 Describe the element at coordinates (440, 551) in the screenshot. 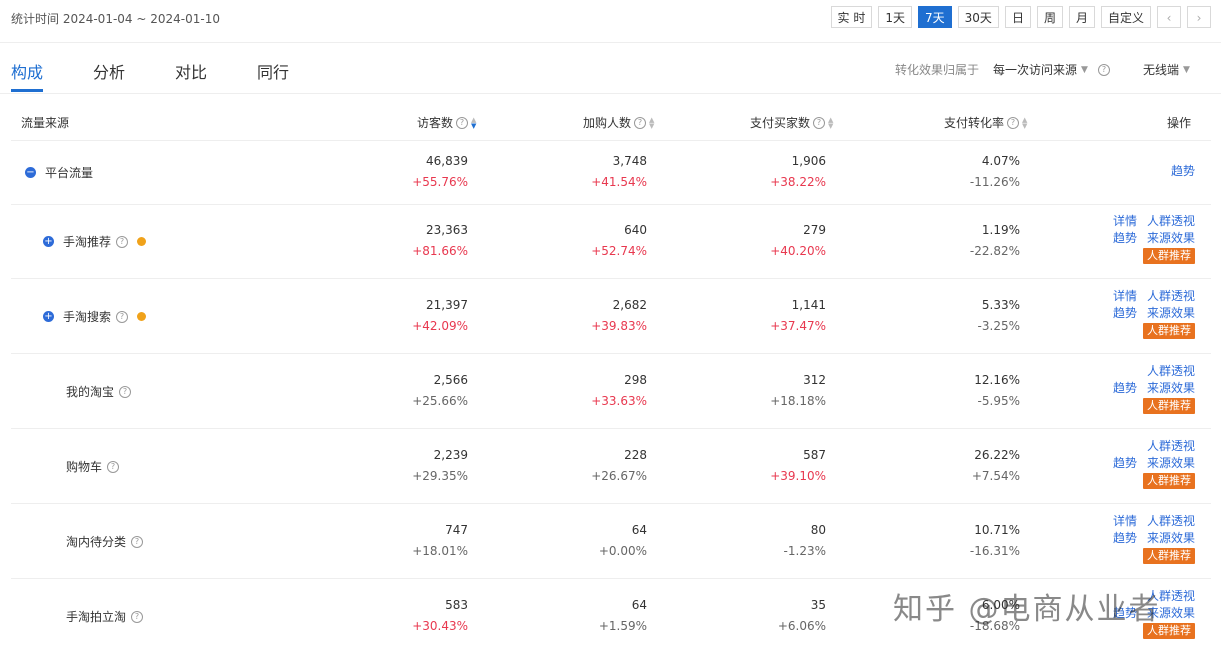

I see `visitors-change: +18.01%` at that location.